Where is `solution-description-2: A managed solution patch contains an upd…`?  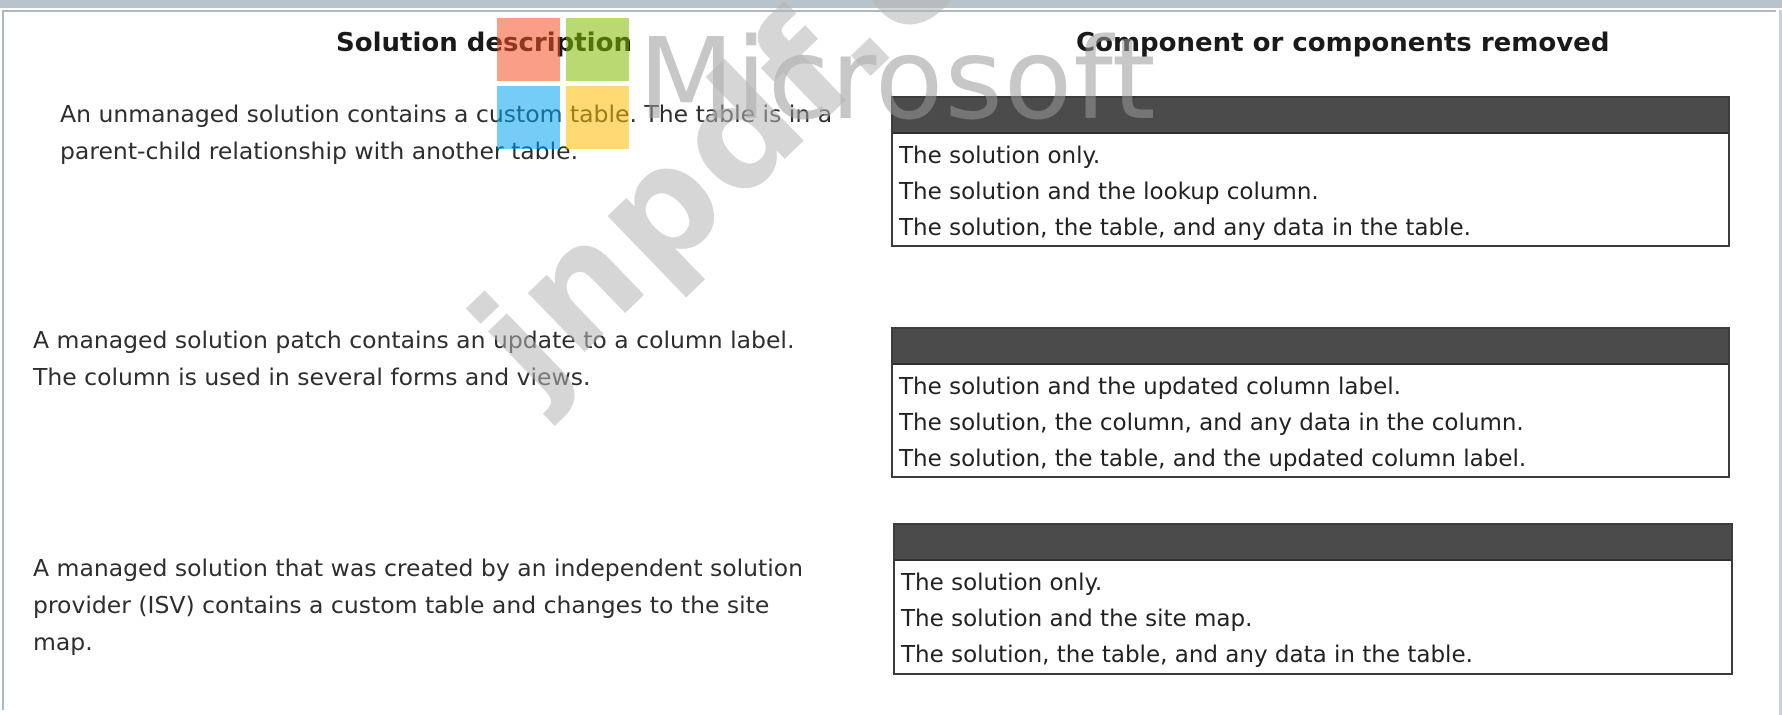 solution-description-2: A managed solution patch contains an upd… is located at coordinates (414, 358).